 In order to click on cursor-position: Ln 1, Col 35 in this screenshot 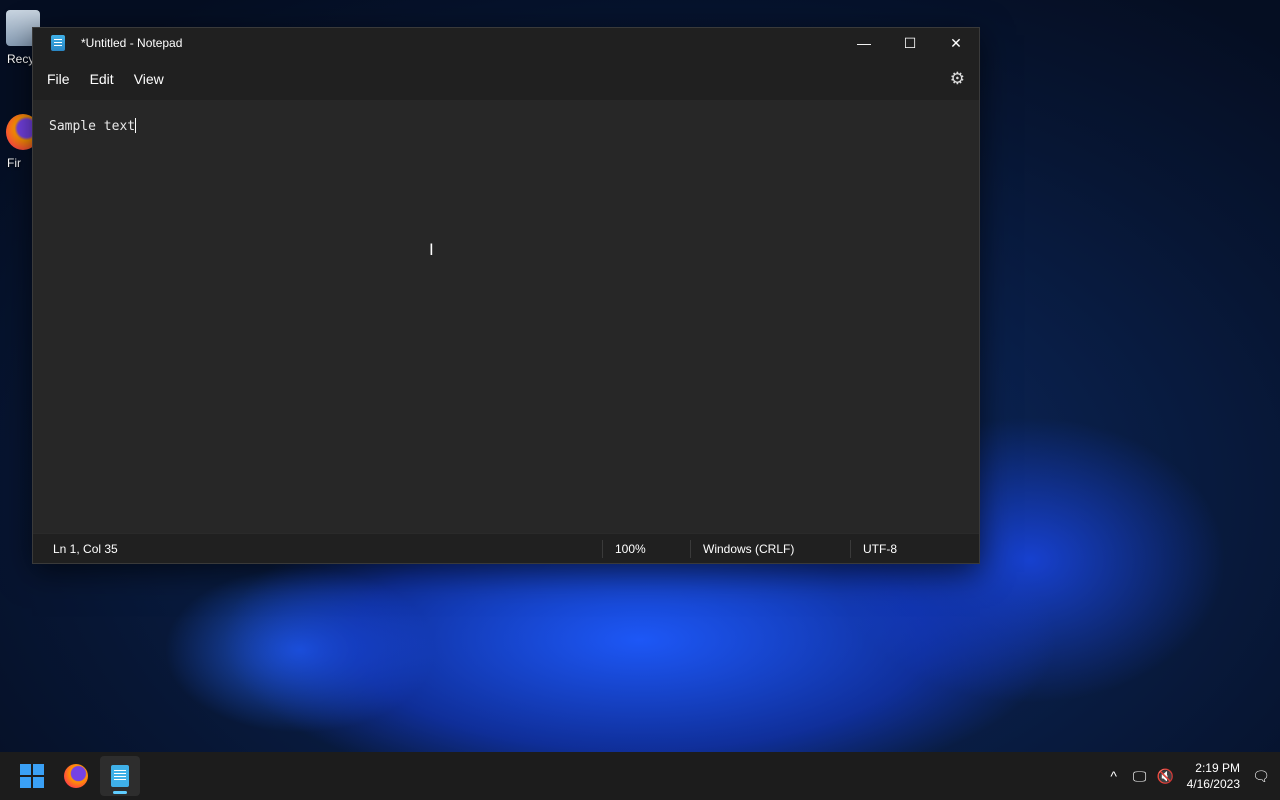, I will do `click(85, 548)`.